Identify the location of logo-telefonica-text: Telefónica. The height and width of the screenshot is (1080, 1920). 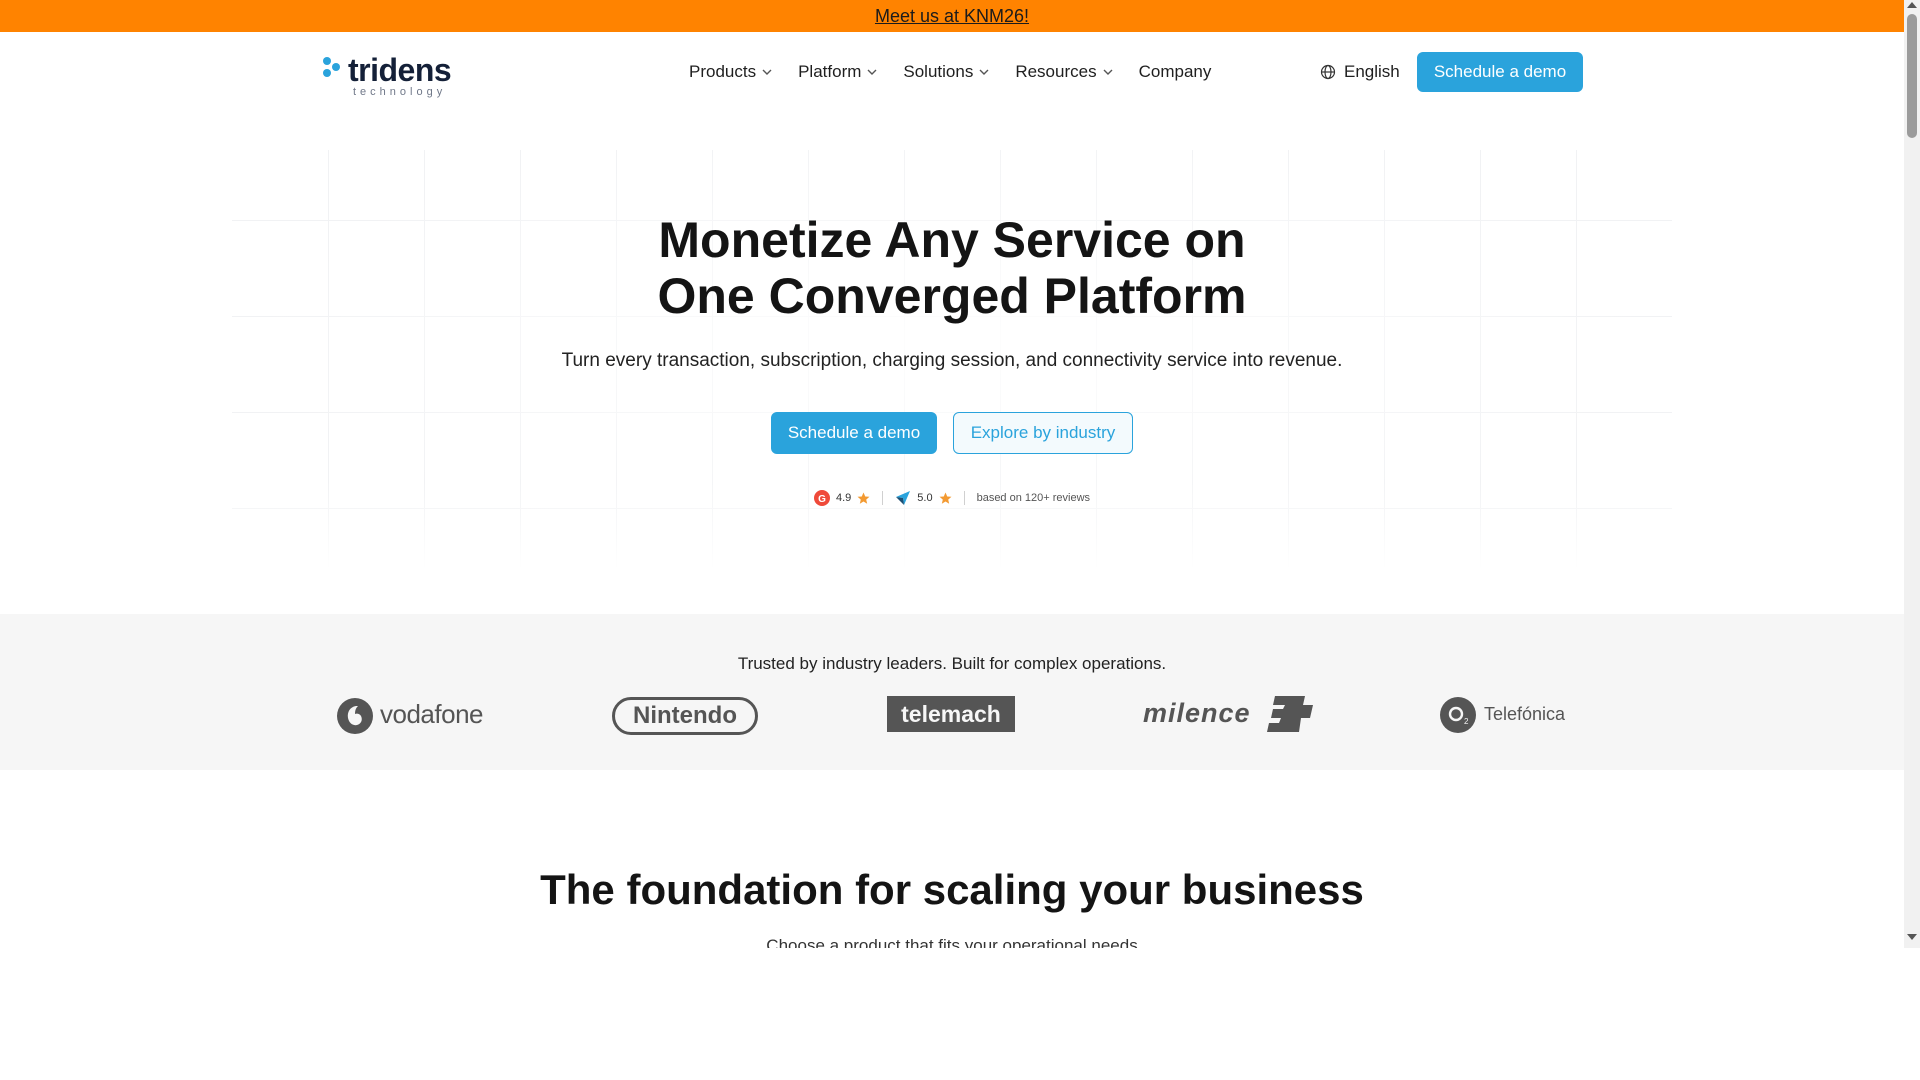
(1525, 714).